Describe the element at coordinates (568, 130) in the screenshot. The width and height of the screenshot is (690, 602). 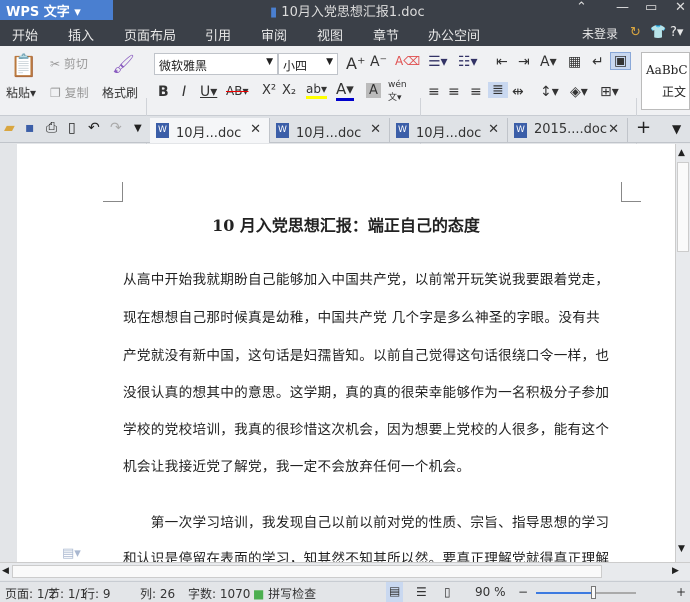
I see `document-tab: W 2015....doc ✕` at that location.